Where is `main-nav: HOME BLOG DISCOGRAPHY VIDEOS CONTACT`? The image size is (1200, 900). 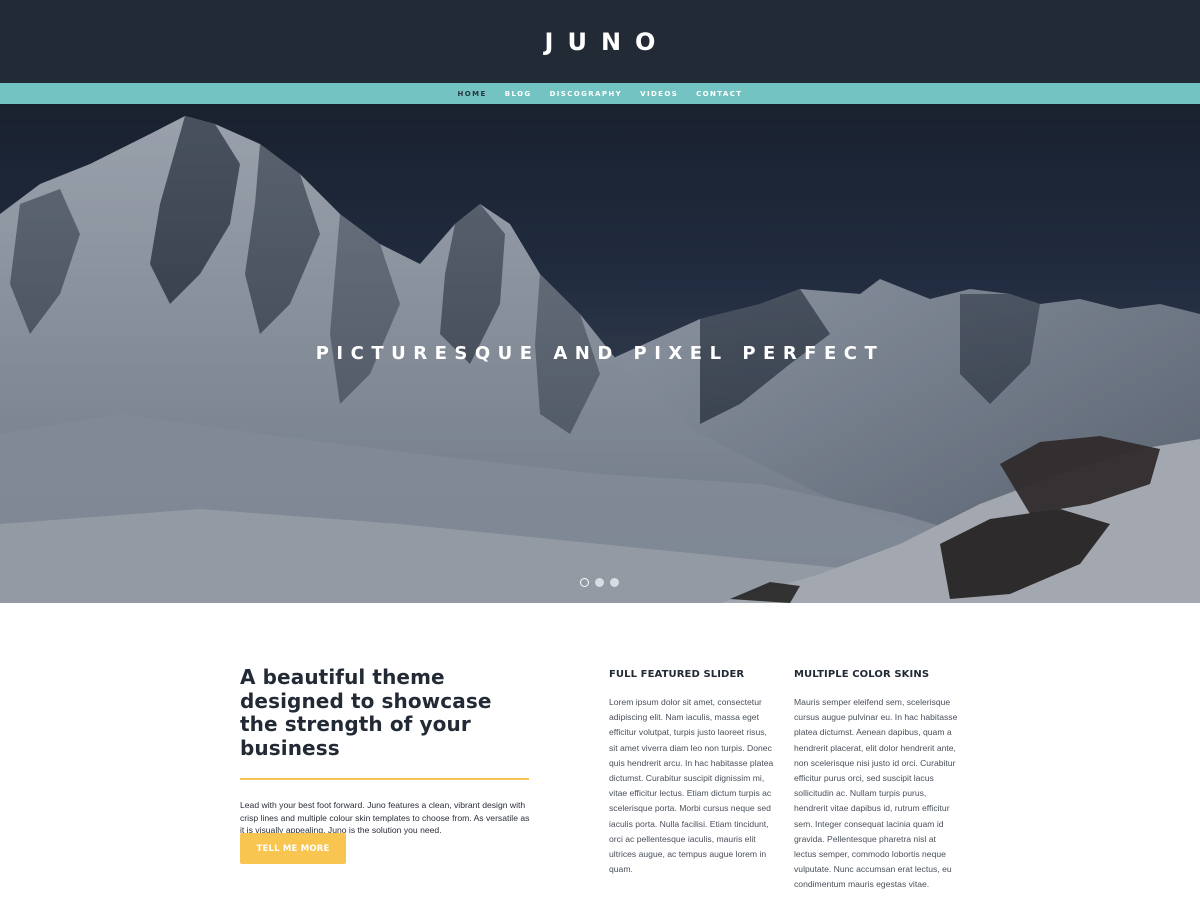
main-nav: HOME BLOG DISCOGRAPHY VIDEOS CONTACT is located at coordinates (600, 93).